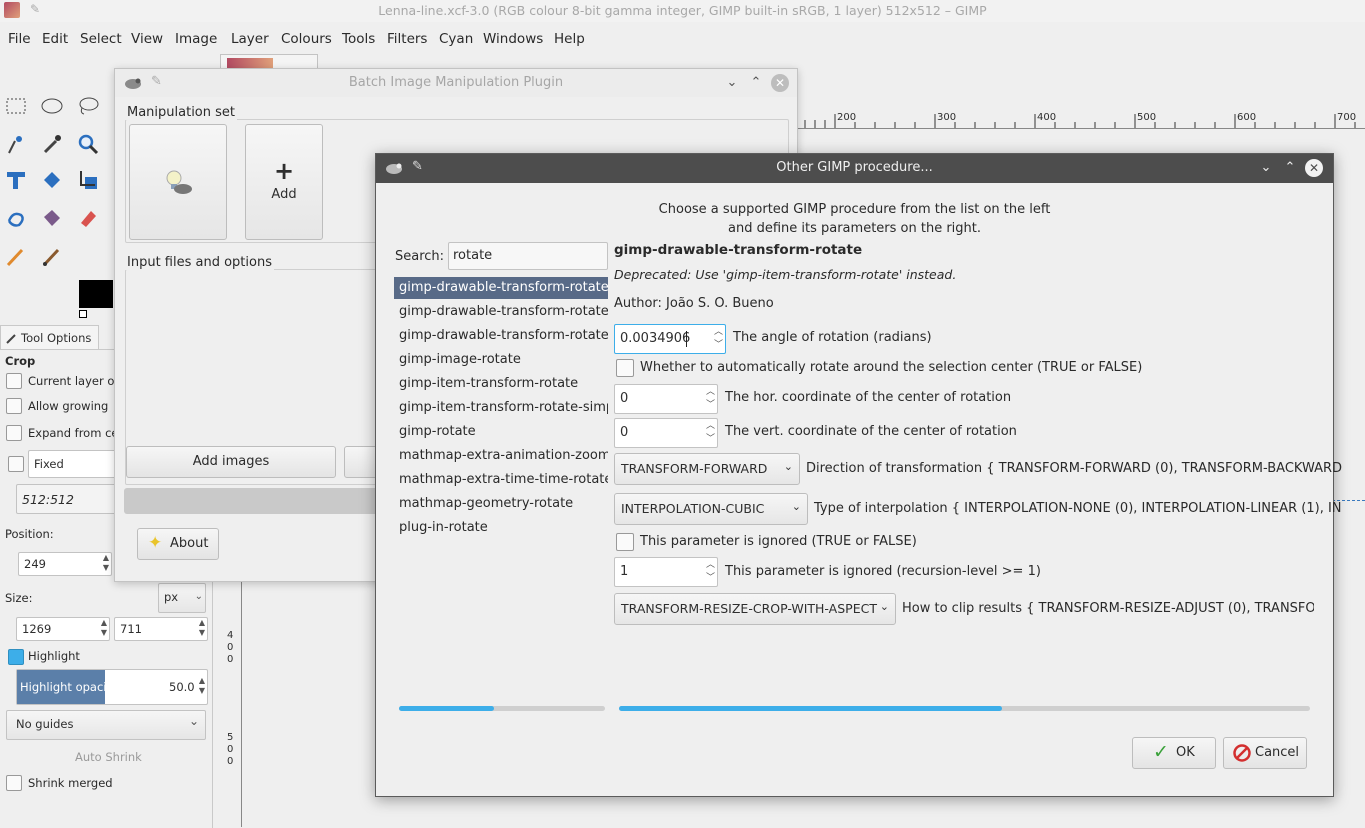 Image resolution: width=1365 pixels, height=828 pixels. Describe the element at coordinates (502, 708) in the screenshot. I see `list-hscrollbar` at that location.